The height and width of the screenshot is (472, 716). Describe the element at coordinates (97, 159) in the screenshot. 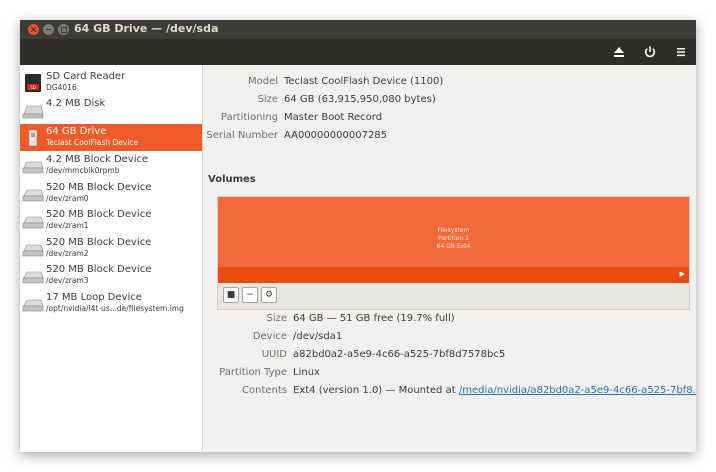

I see `device-name: 4.2 MB Block Device` at that location.